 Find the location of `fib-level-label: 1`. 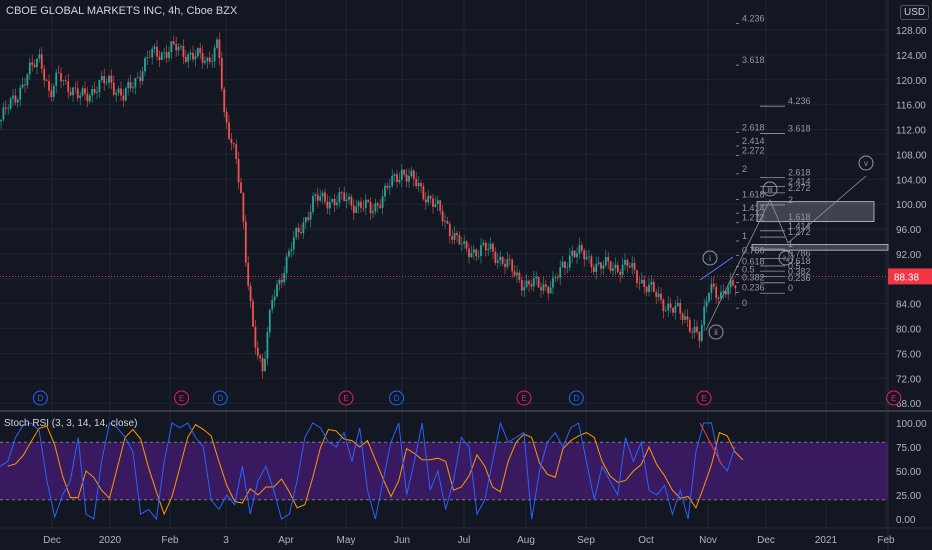

fib-level-label: 1 is located at coordinates (744, 236).